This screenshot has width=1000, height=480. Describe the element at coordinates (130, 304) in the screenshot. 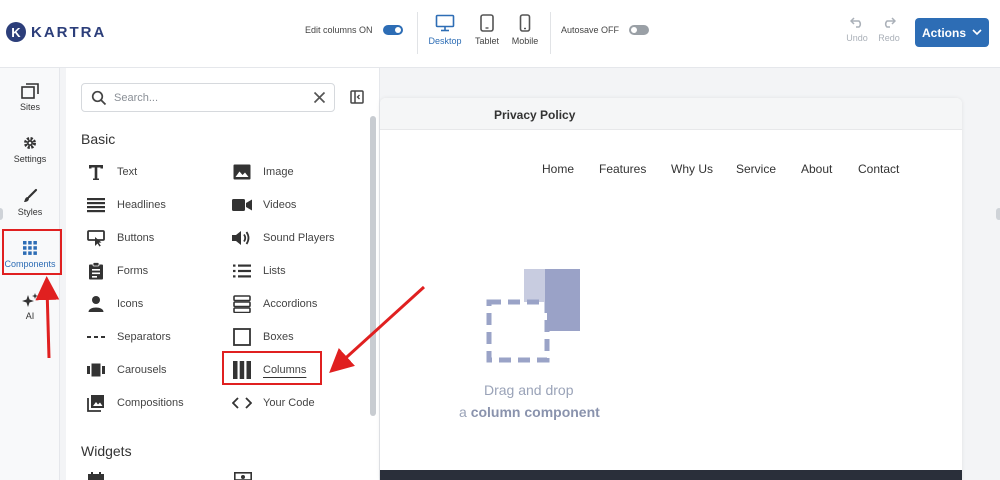

I see `component-label: Icons` at that location.